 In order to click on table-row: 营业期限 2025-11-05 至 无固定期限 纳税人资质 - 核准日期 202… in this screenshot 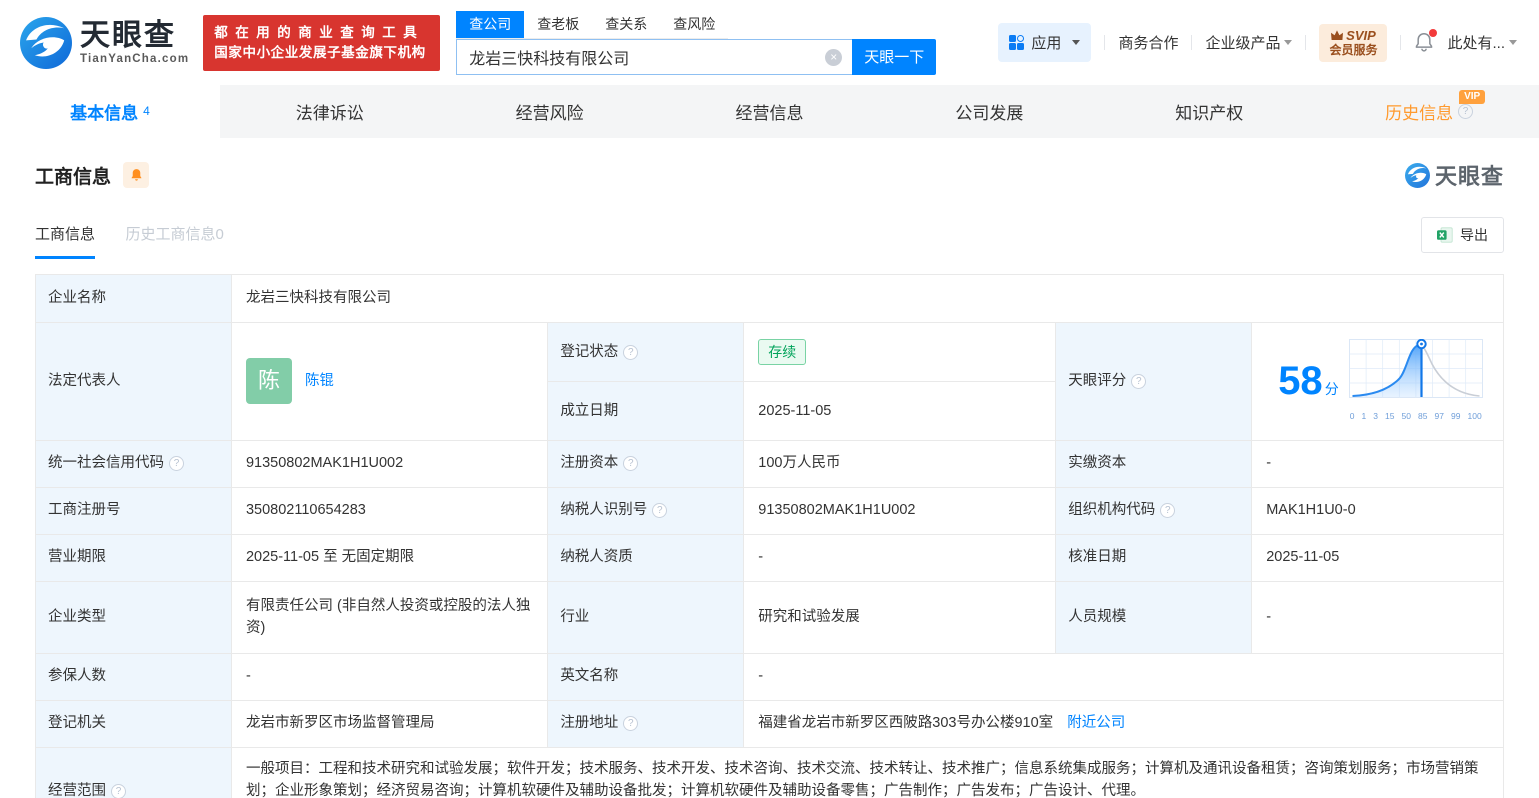, I will do `click(769, 557)`.